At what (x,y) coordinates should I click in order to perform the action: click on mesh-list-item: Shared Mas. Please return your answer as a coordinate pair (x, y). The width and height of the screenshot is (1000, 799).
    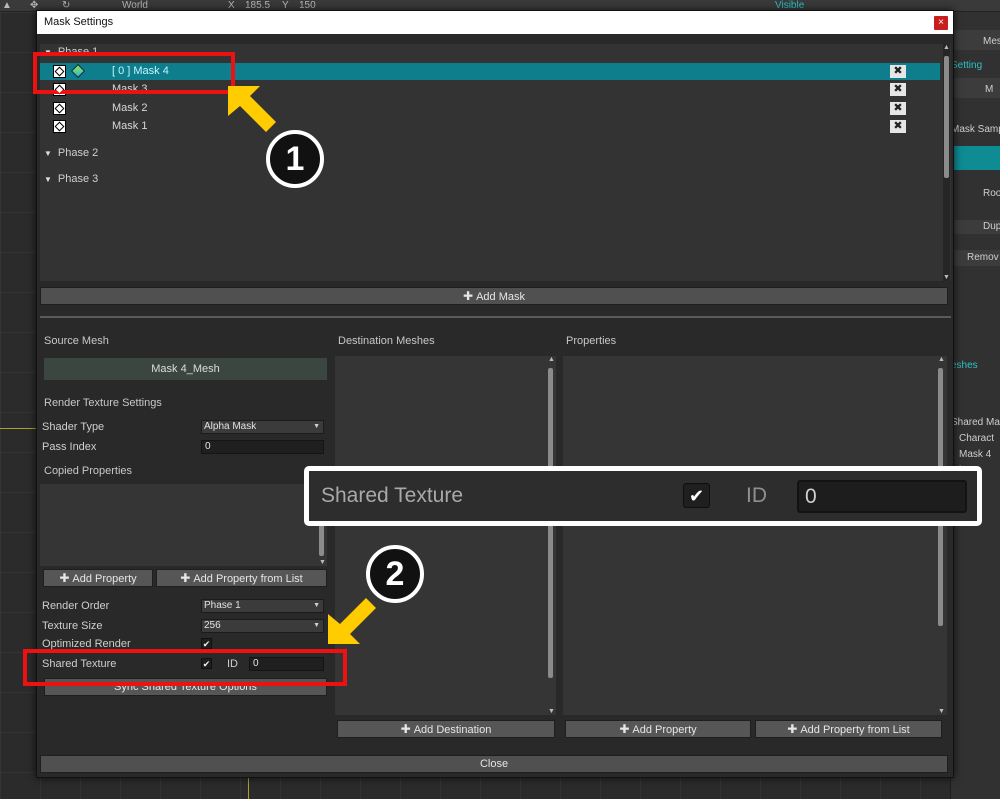
    Looking at the image, I should click on (975, 422).